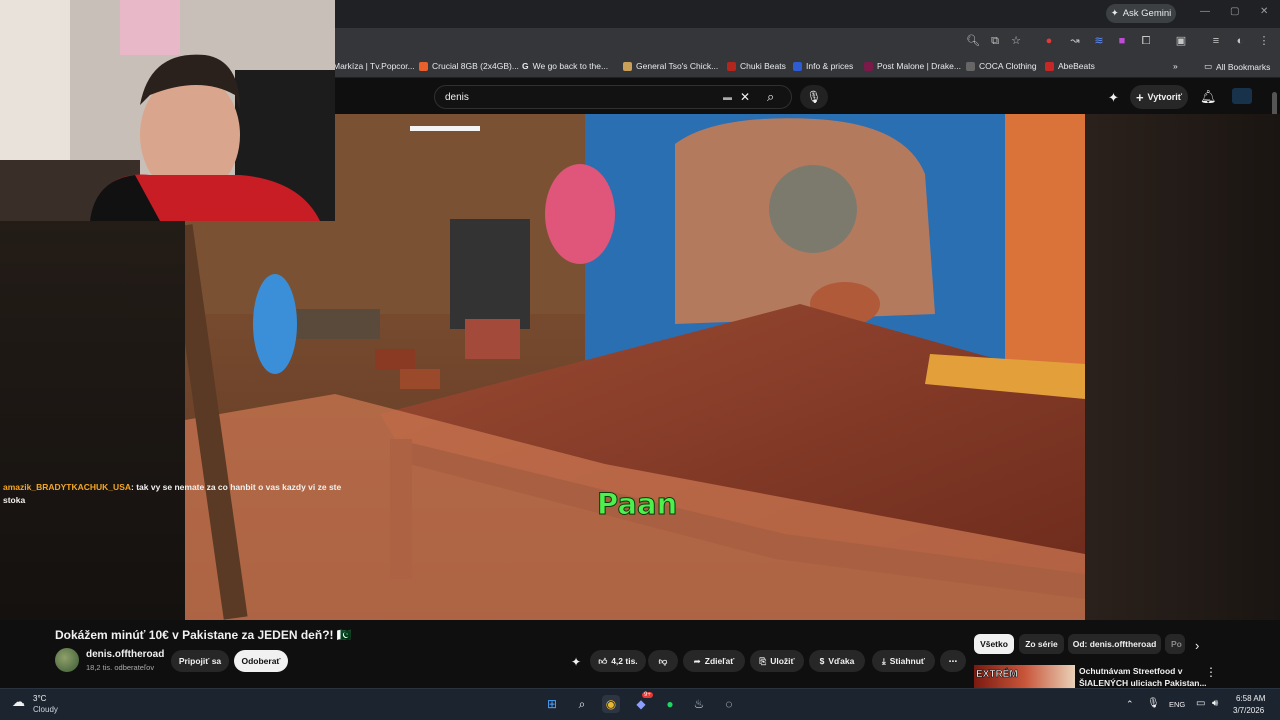 Image resolution: width=1280 pixels, height=720 pixels. What do you see at coordinates (1147, 13) in the screenshot?
I see `ask-gemini-label: Ask Gemini` at bounding box center [1147, 13].